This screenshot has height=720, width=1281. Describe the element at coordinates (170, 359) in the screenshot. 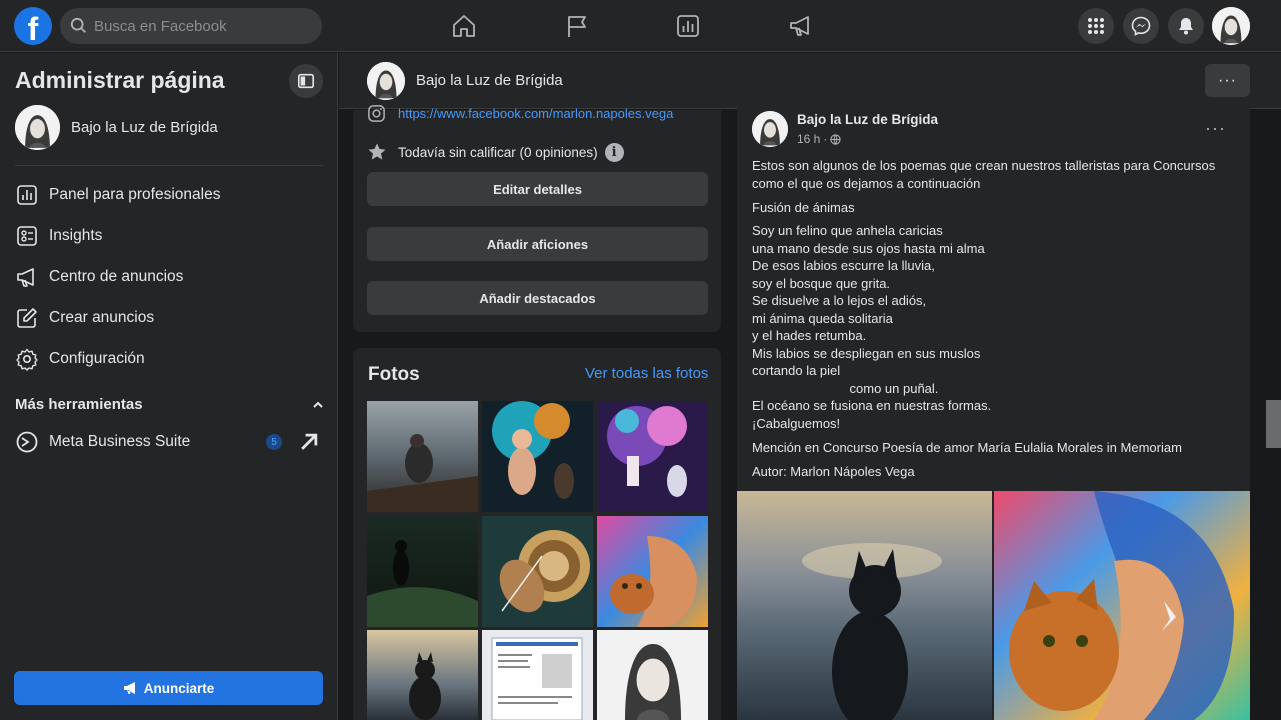

I see `sidebar-item-settings: Configuración` at that location.